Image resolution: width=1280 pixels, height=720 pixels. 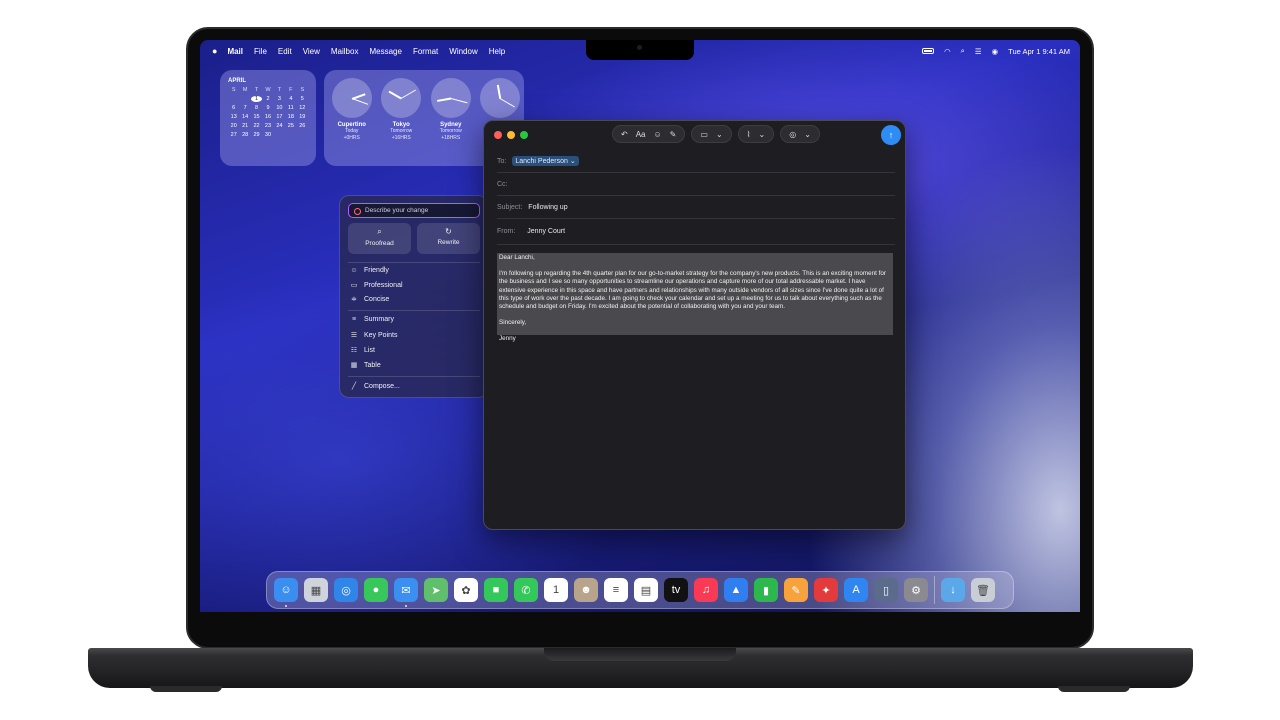 What do you see at coordinates (706, 590) in the screenshot?
I see `dock-music-icon: ♫` at bounding box center [706, 590].